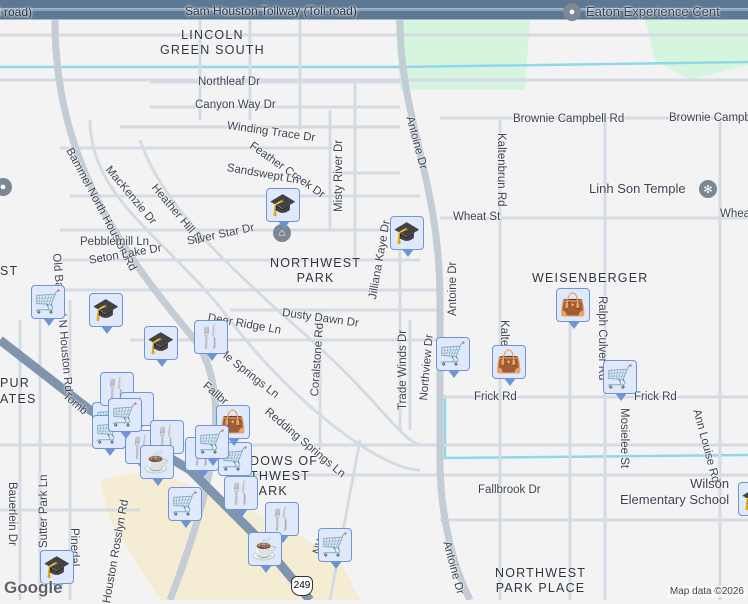  What do you see at coordinates (316, 270) in the screenshot?
I see `area-northwest-park: NORTHWEST PARK` at bounding box center [316, 270].